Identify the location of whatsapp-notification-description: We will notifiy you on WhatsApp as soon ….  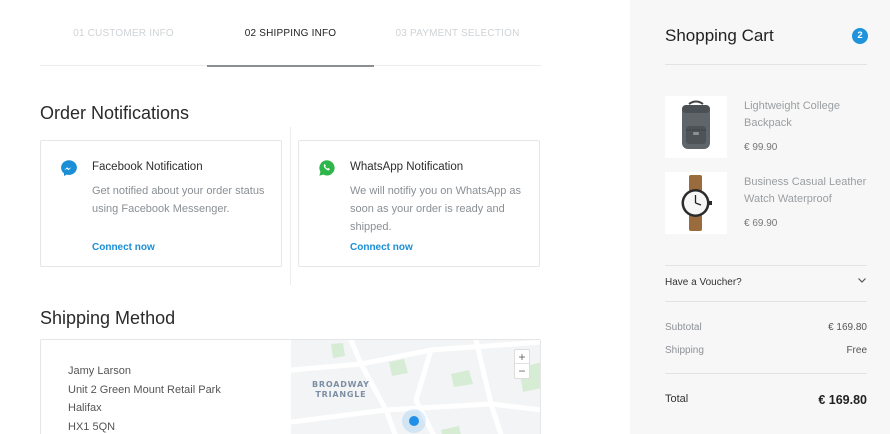
(435, 209).